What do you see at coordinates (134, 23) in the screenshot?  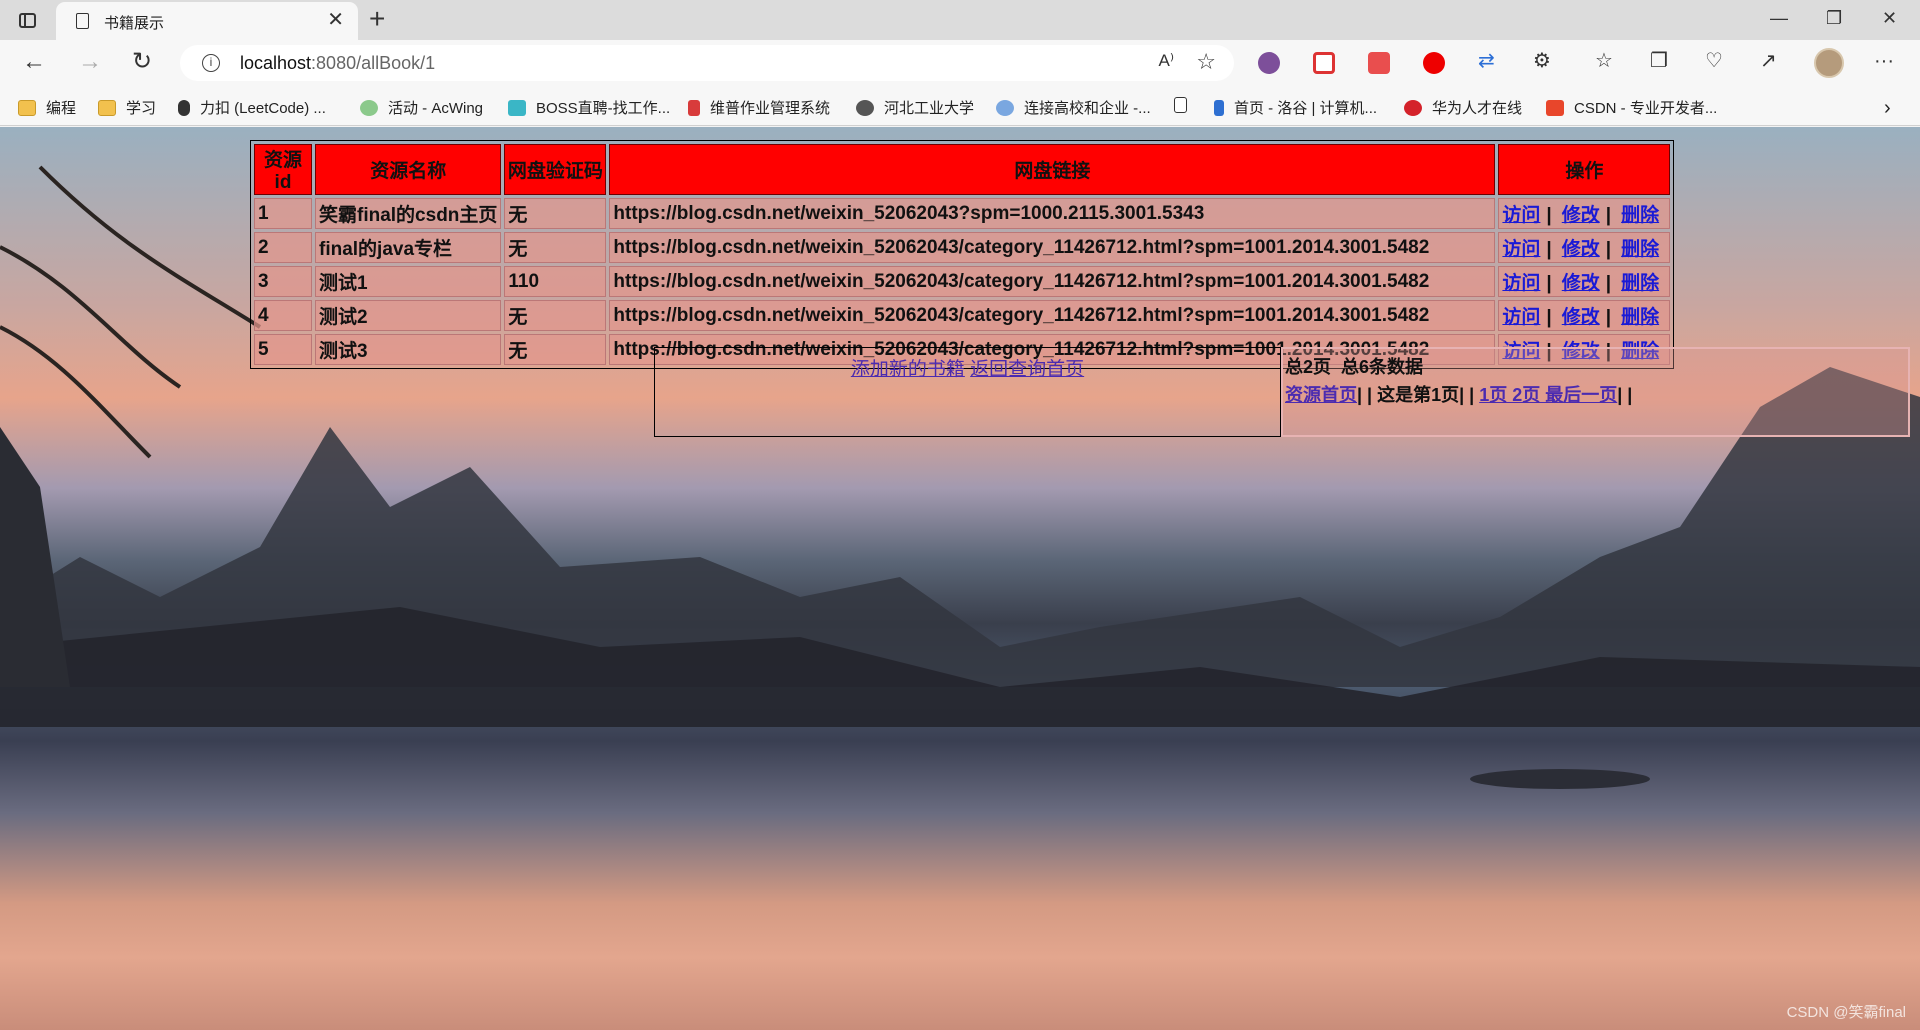 I see `tab-title: 书籍展示` at bounding box center [134, 23].